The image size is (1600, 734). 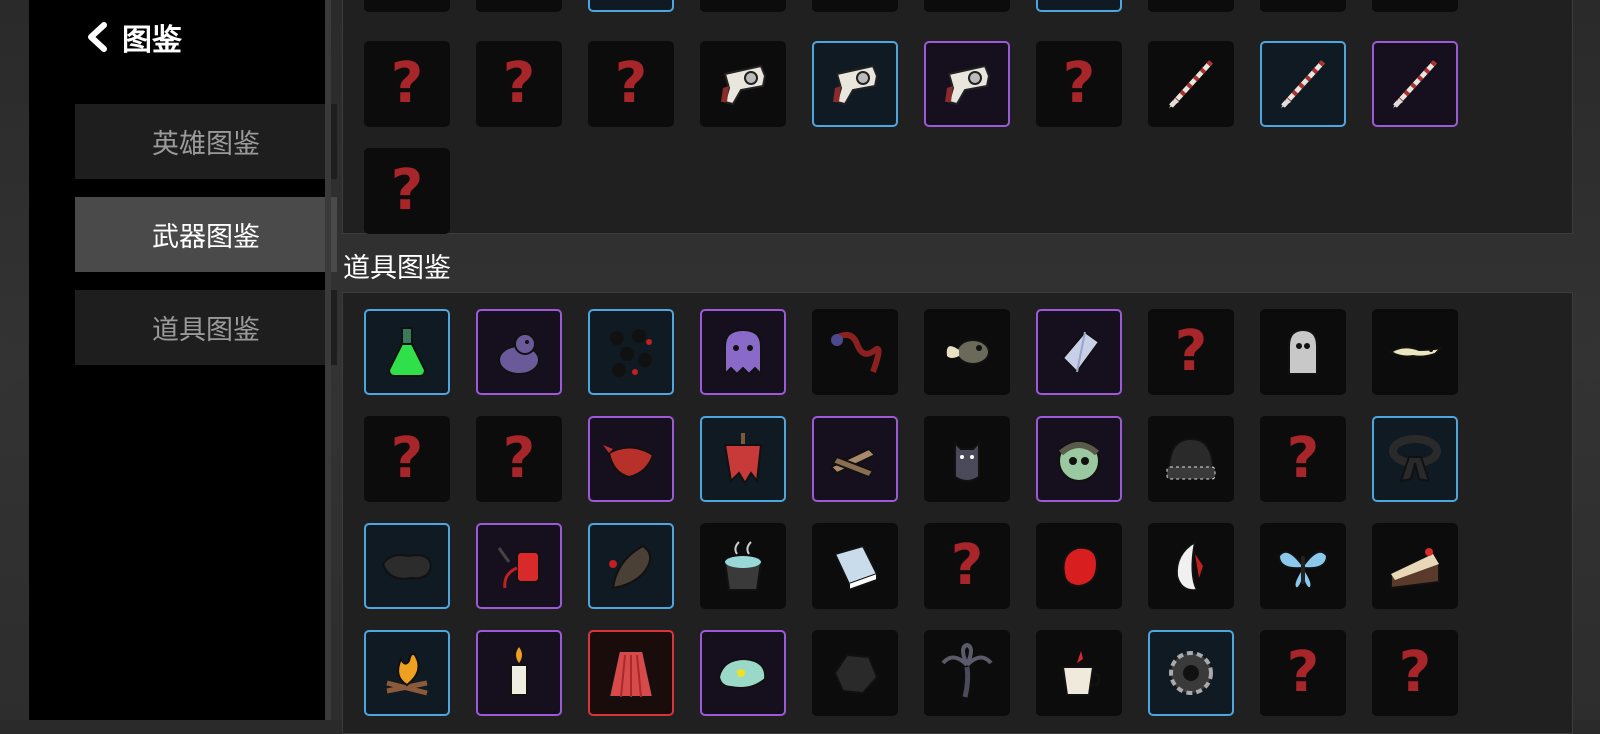 I want to click on black-cloth-icon, so click(x=407, y=567).